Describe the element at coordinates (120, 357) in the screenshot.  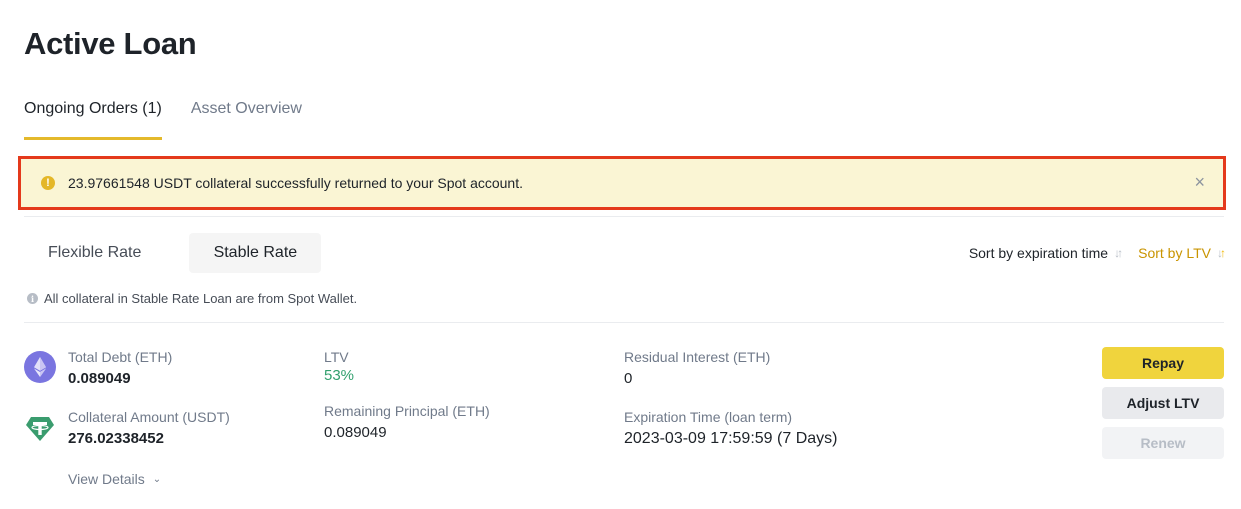
I see `total-debt-label: Total Debt (ETH)` at that location.